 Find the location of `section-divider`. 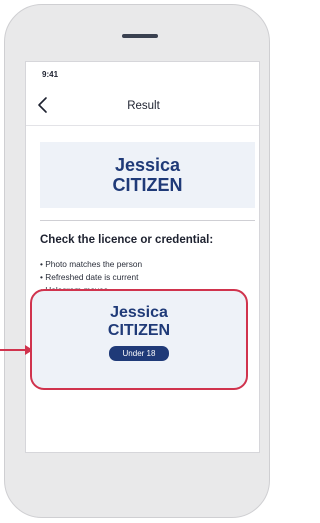

section-divider is located at coordinates (147, 220).